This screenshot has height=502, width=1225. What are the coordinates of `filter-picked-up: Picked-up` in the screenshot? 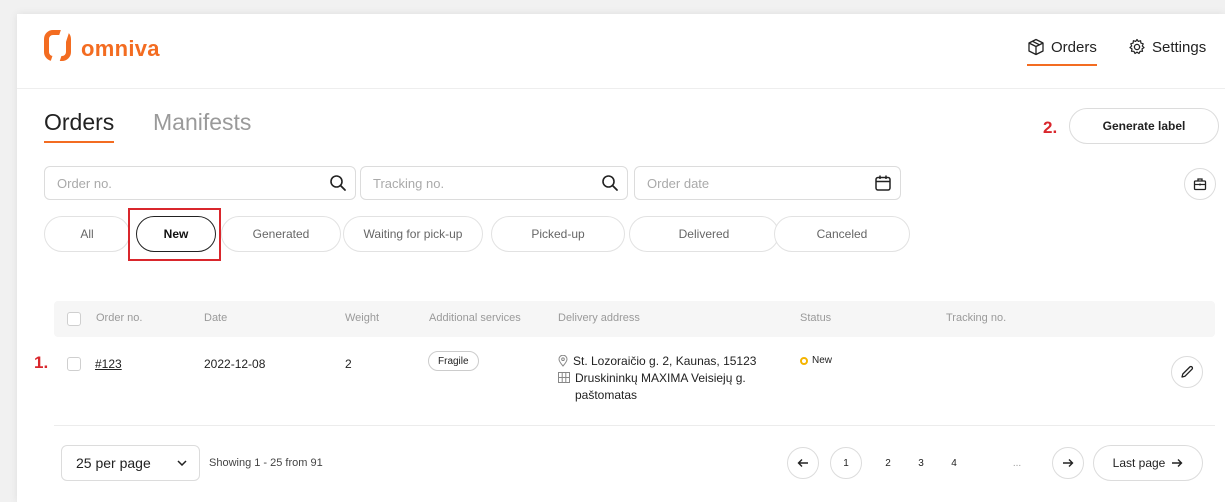 It's located at (558, 234).